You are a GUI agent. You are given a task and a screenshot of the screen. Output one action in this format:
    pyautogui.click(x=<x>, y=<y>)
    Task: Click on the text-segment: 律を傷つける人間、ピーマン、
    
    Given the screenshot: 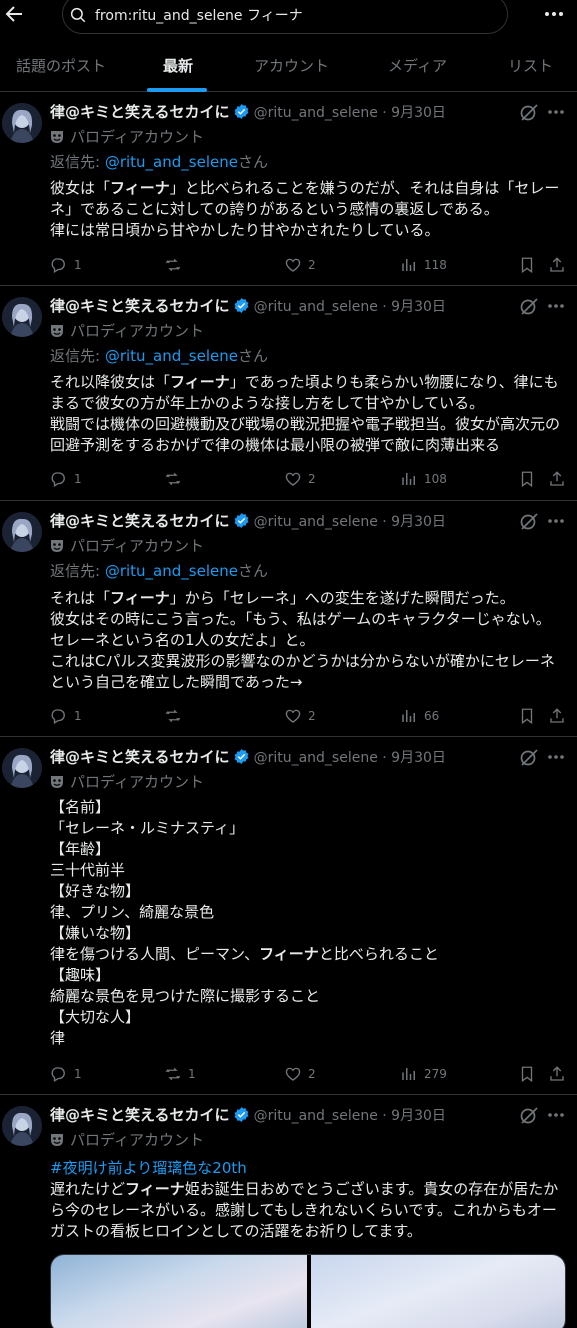 What is the action you would take?
    pyautogui.click(x=155, y=954)
    